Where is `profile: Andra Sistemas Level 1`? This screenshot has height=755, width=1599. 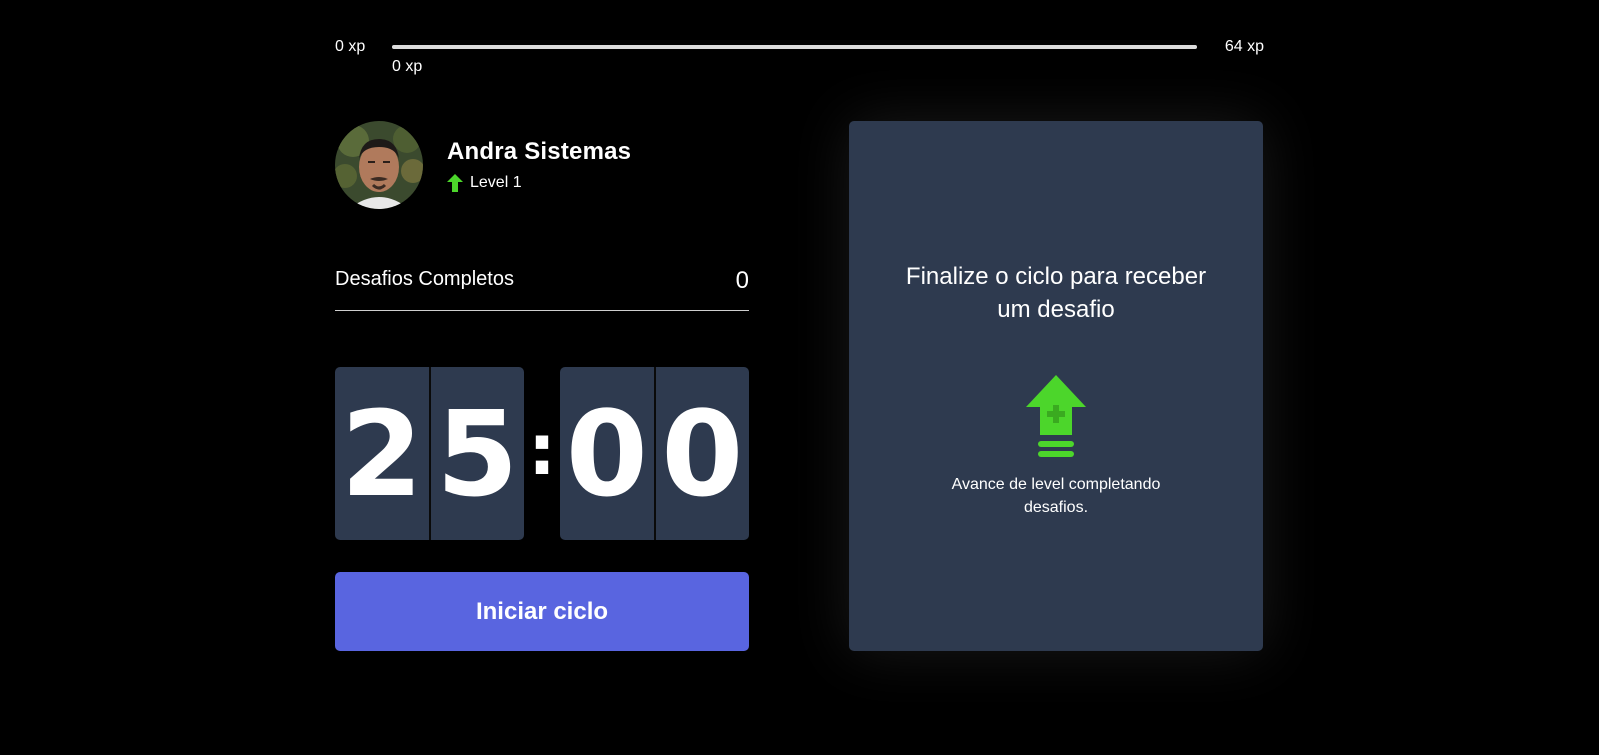 profile: Andra Sistemas Level 1 is located at coordinates (483, 165).